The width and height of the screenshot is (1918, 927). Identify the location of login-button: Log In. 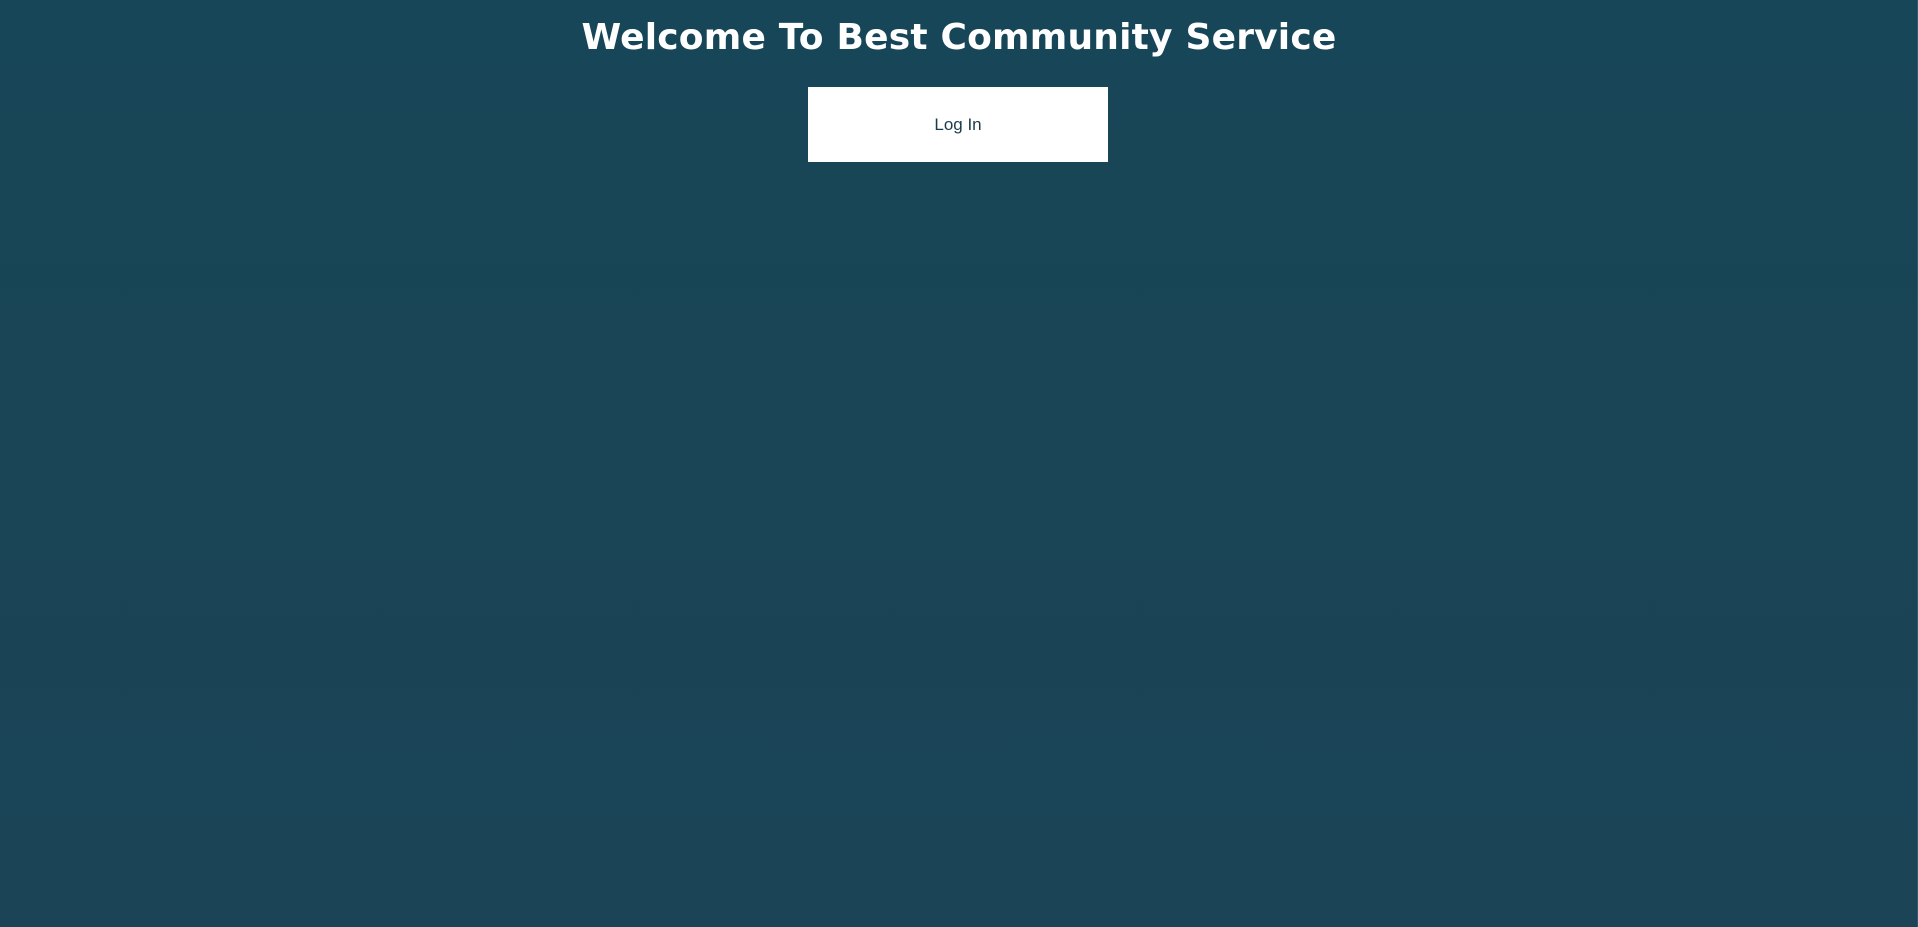
(958, 124).